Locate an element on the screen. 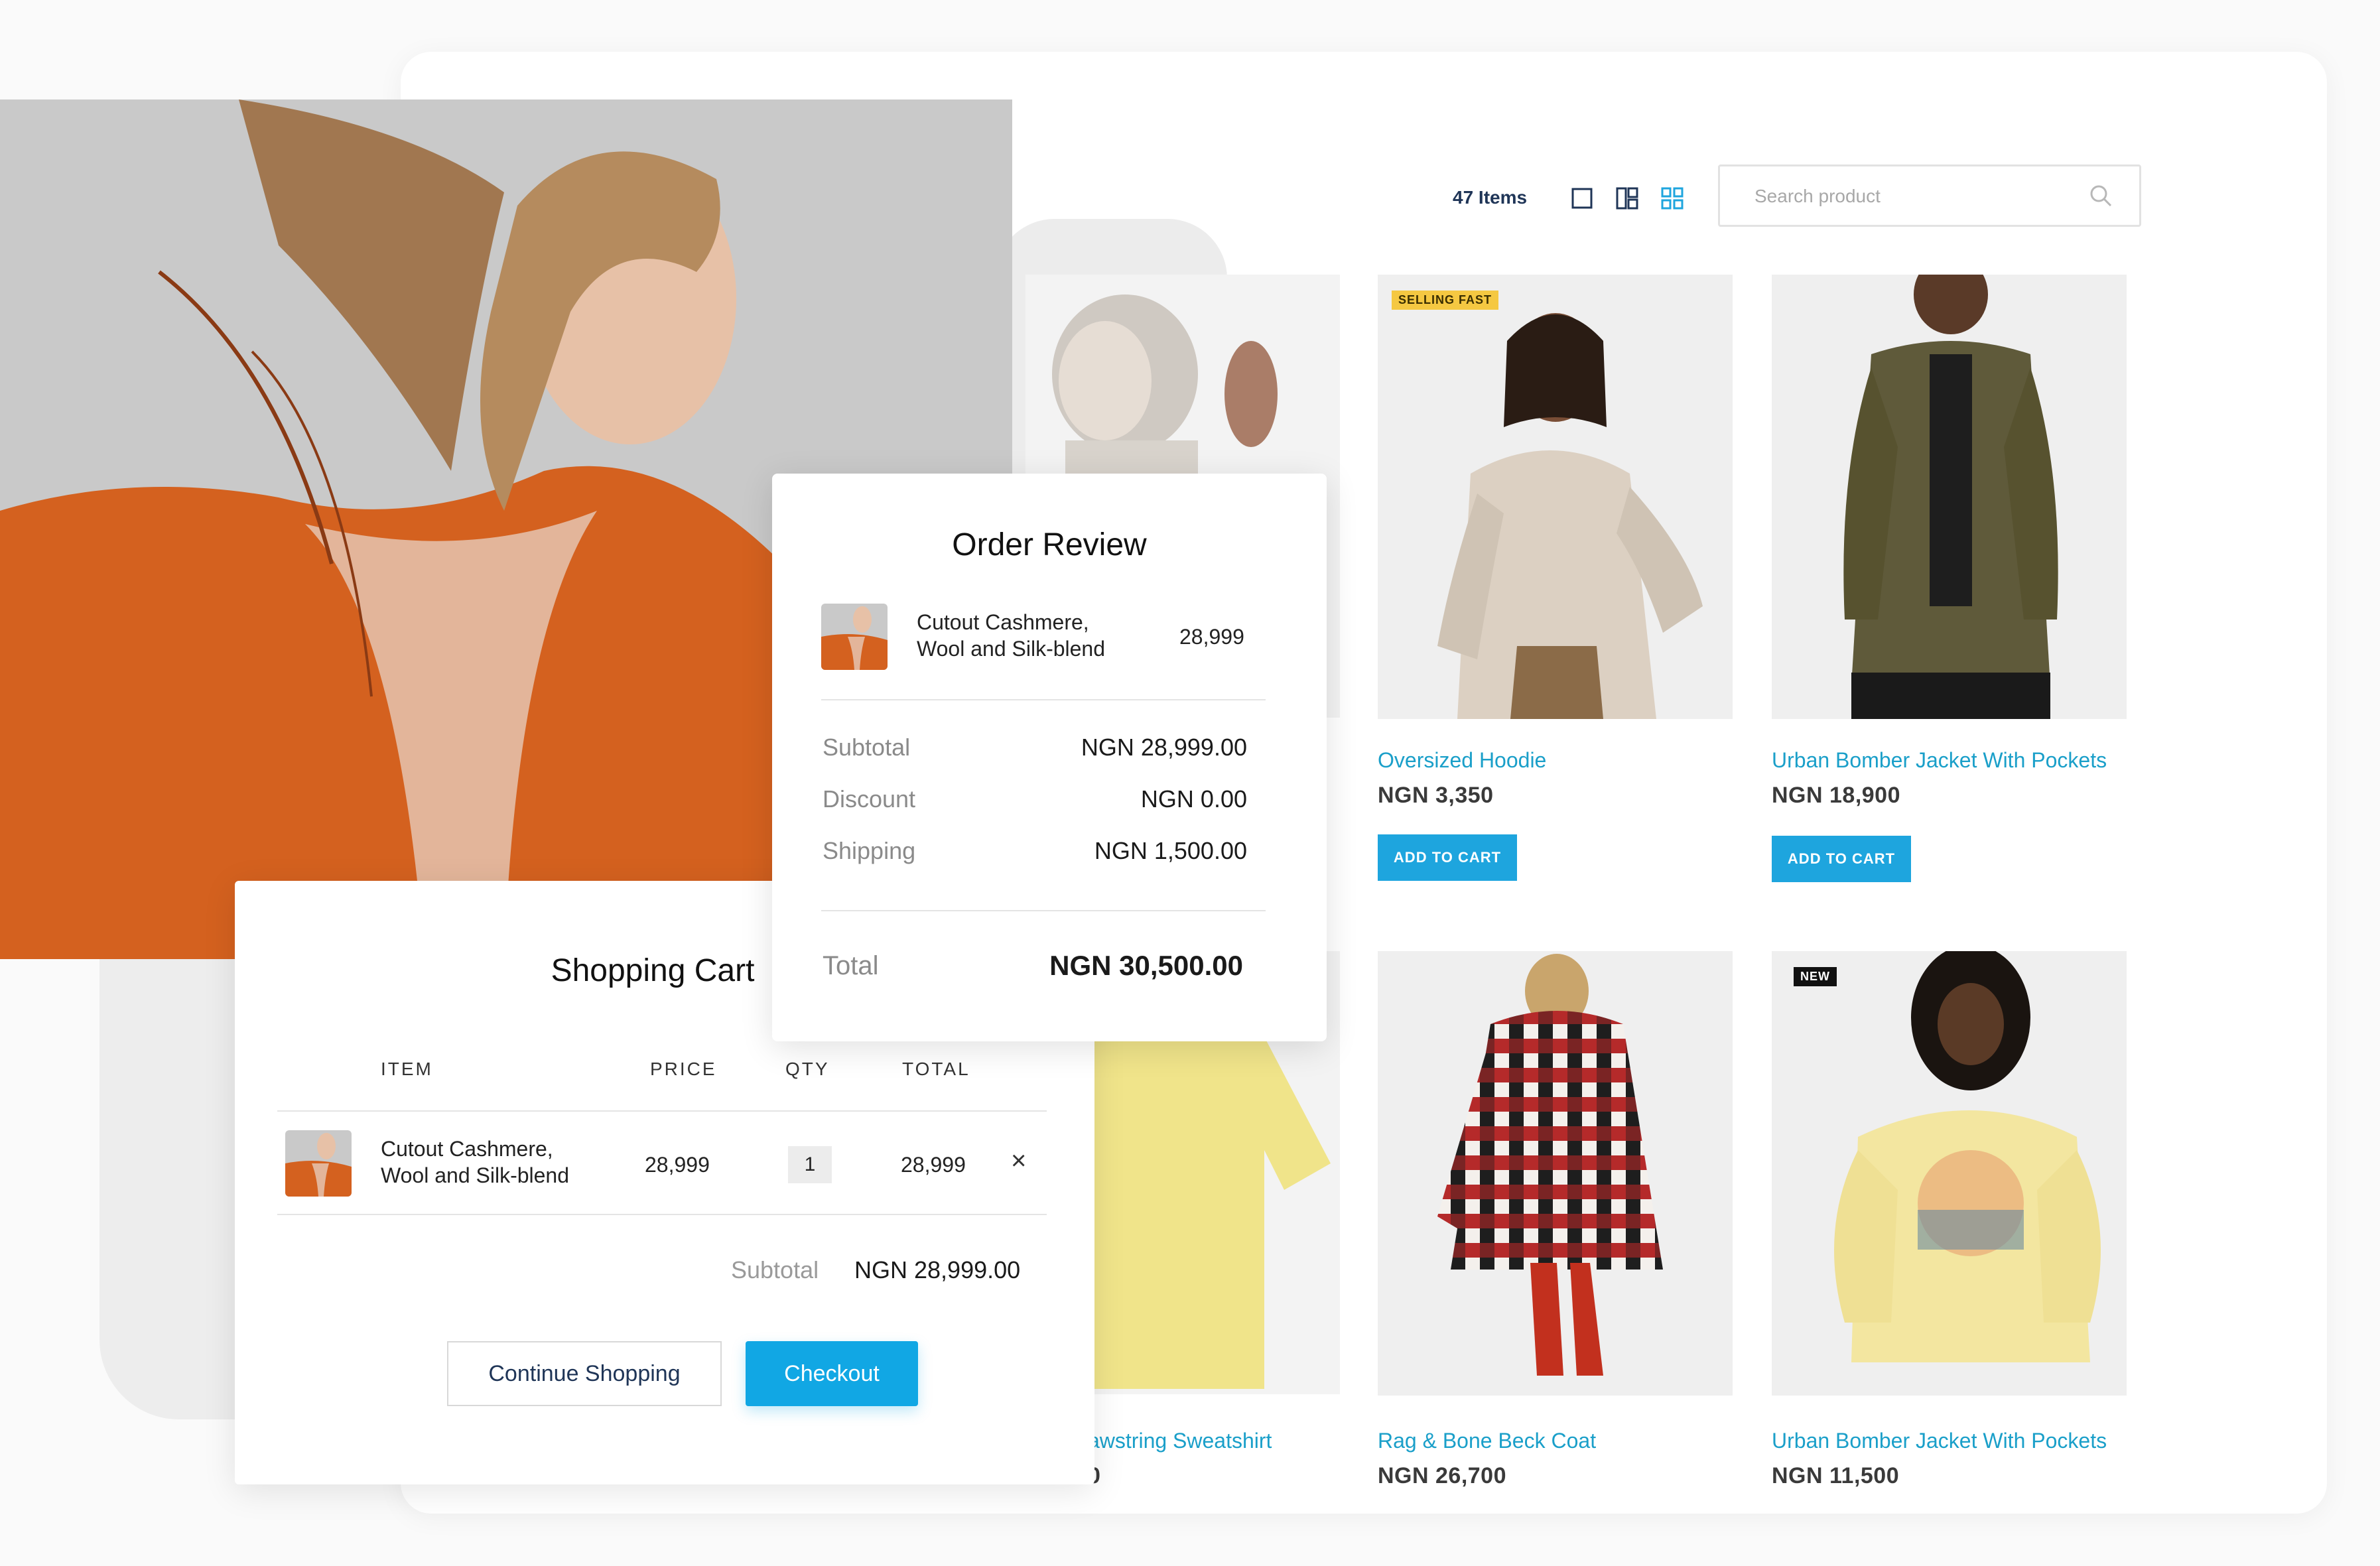 The image size is (2380, 1566). continue-shopping-button: Continue Shopping is located at coordinates (584, 1374).